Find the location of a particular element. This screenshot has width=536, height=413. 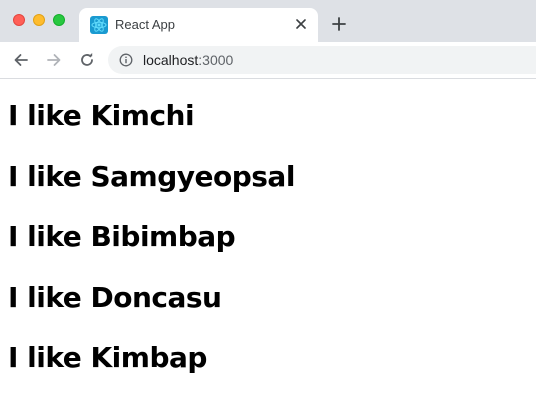

back-arrow-icon is located at coordinates (21, 60).